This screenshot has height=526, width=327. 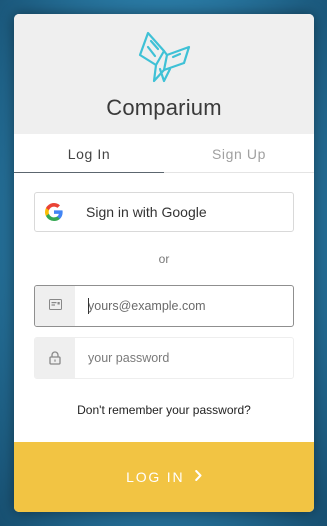 What do you see at coordinates (164, 107) in the screenshot?
I see `app-title: Comparium` at bounding box center [164, 107].